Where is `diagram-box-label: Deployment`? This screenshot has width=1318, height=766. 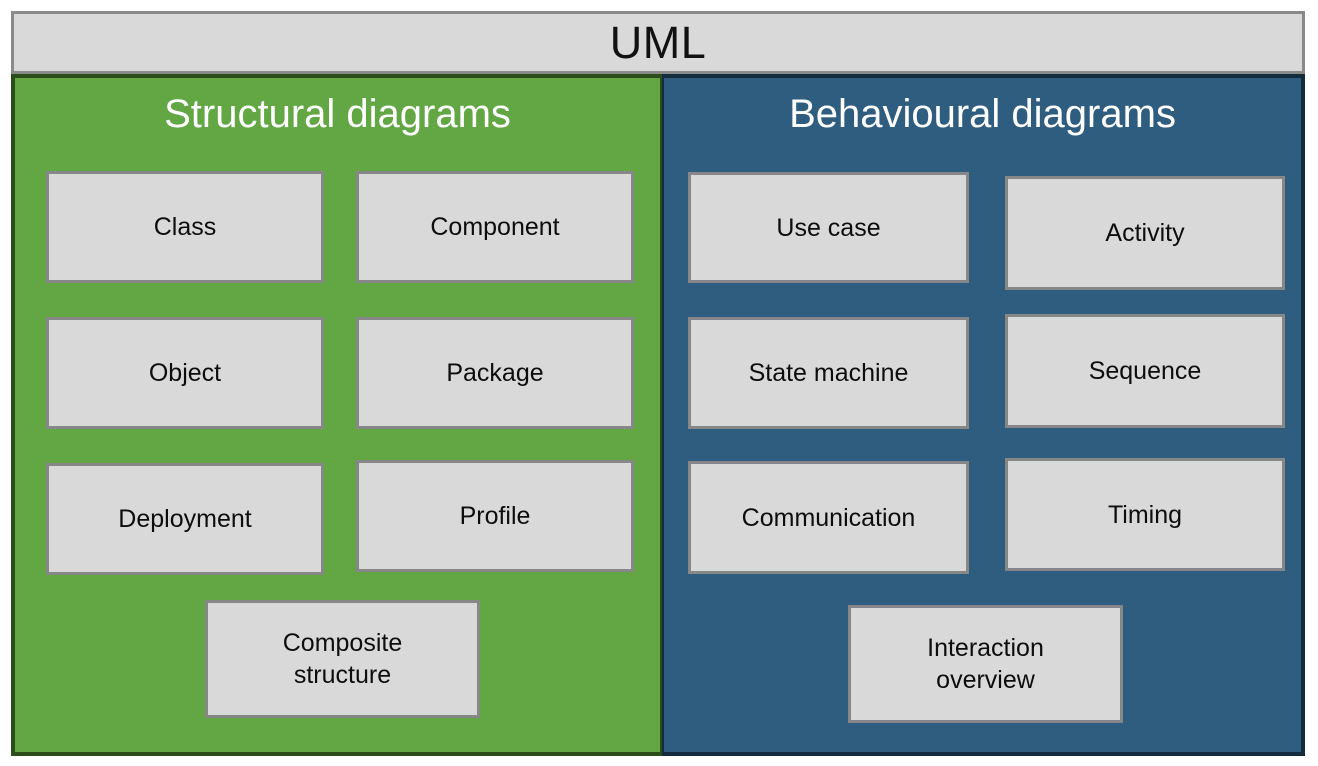 diagram-box-label: Deployment is located at coordinates (185, 519).